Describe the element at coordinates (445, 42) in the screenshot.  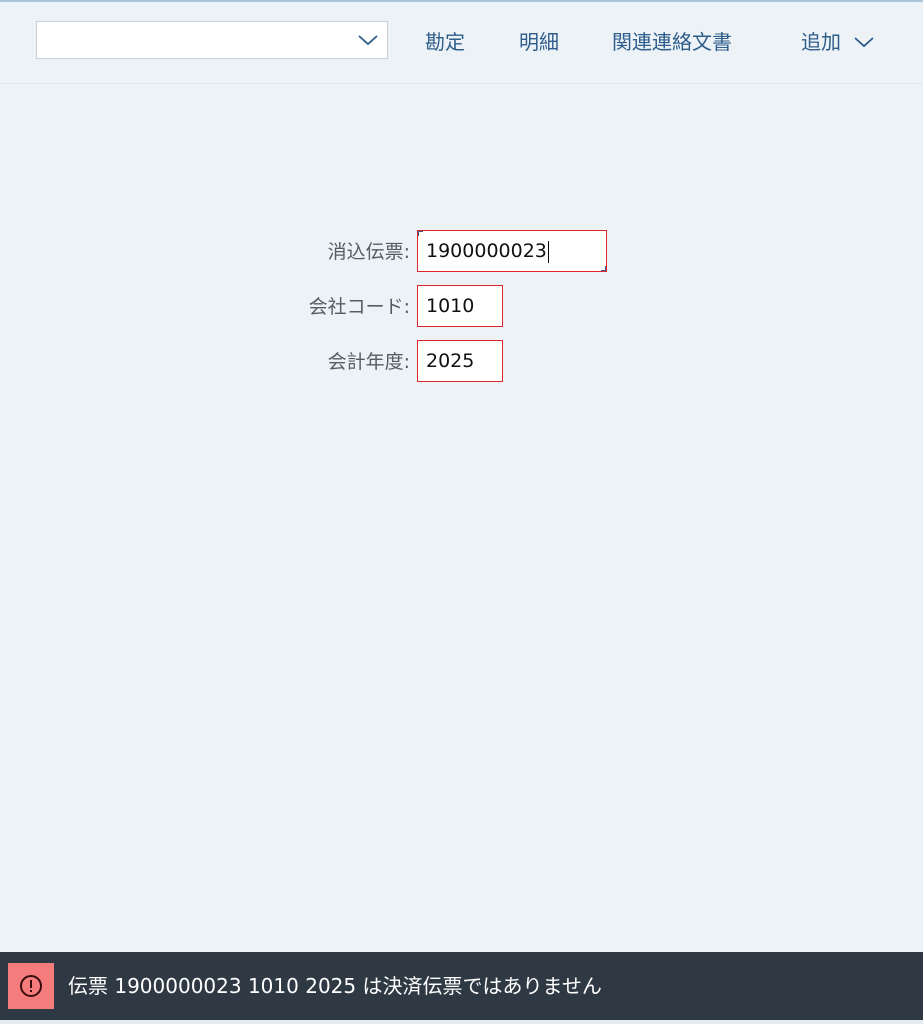
I see `account-button: 勘定` at that location.